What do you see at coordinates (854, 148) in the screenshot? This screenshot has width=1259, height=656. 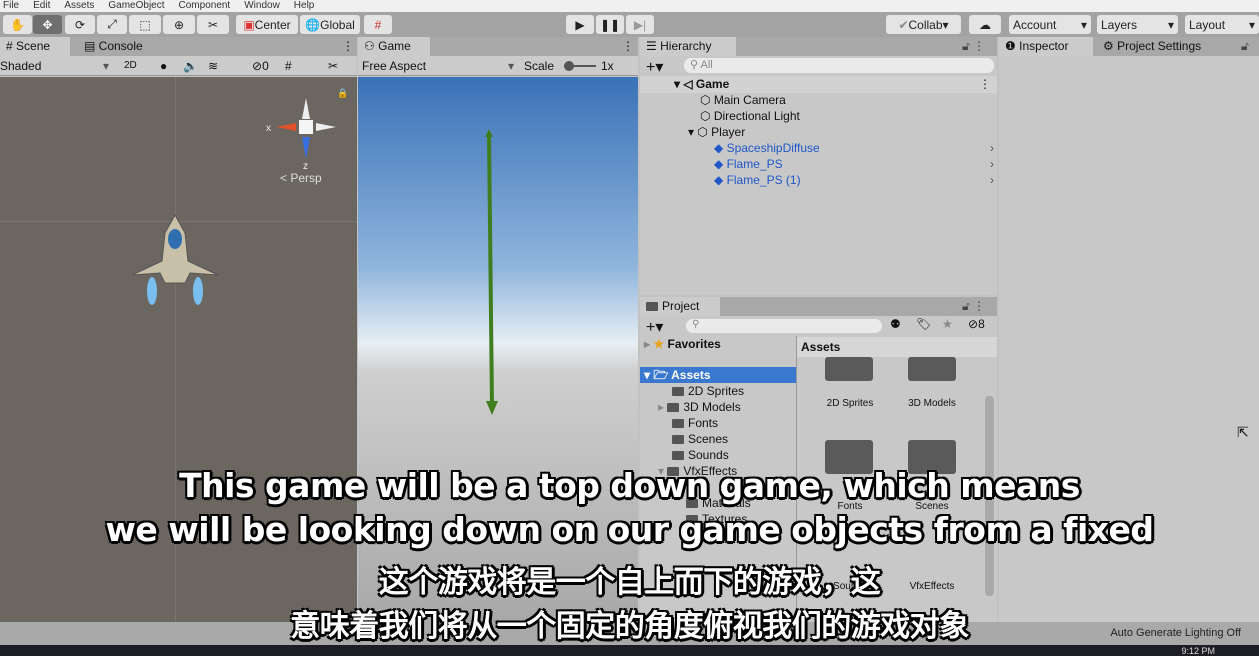 I see `list-item: ◆ SpaceshipDiffuse ›` at bounding box center [854, 148].